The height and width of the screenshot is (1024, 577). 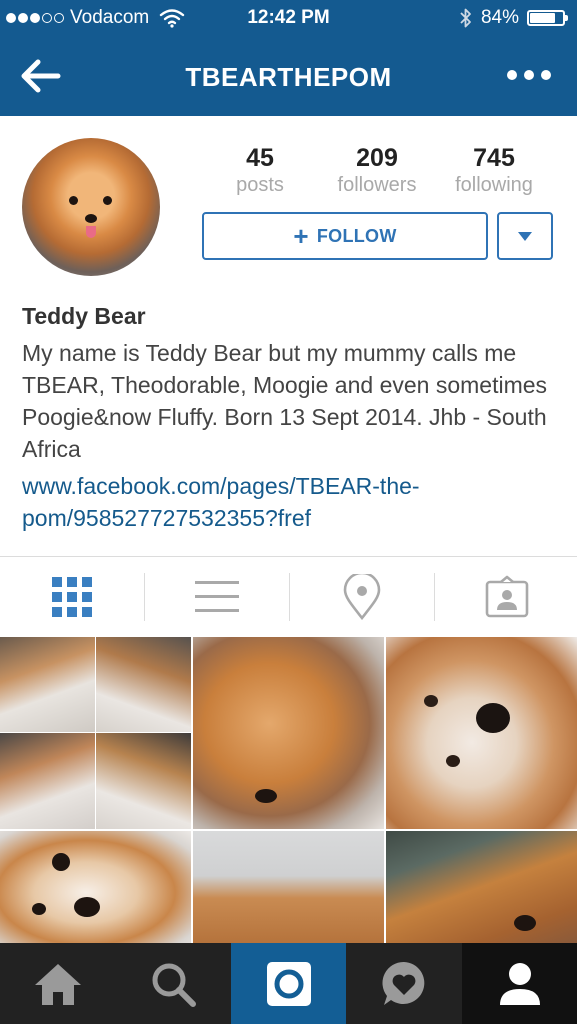 What do you see at coordinates (499, 17) in the screenshot?
I see `battery-percent: 84%` at bounding box center [499, 17].